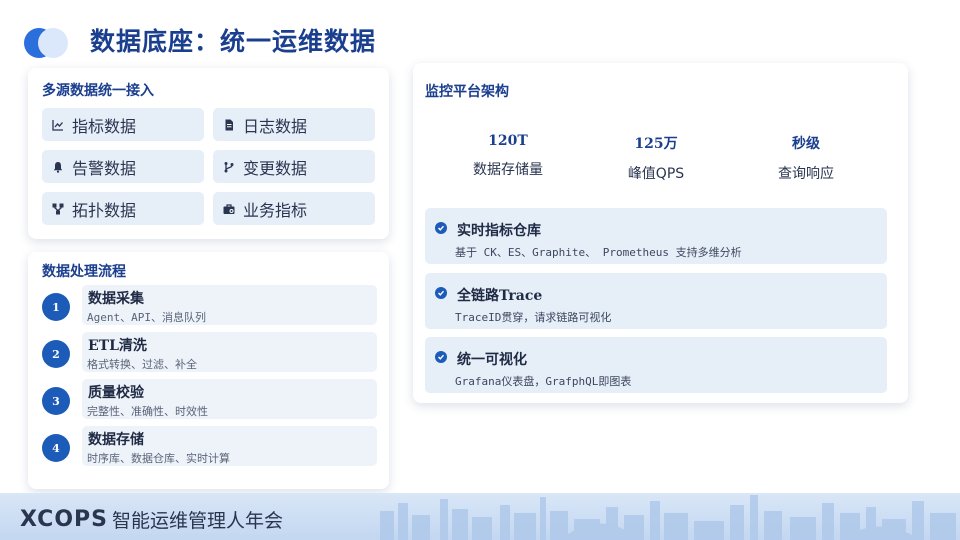  I want to click on stat-query: 秒级 查询响应, so click(806, 158).